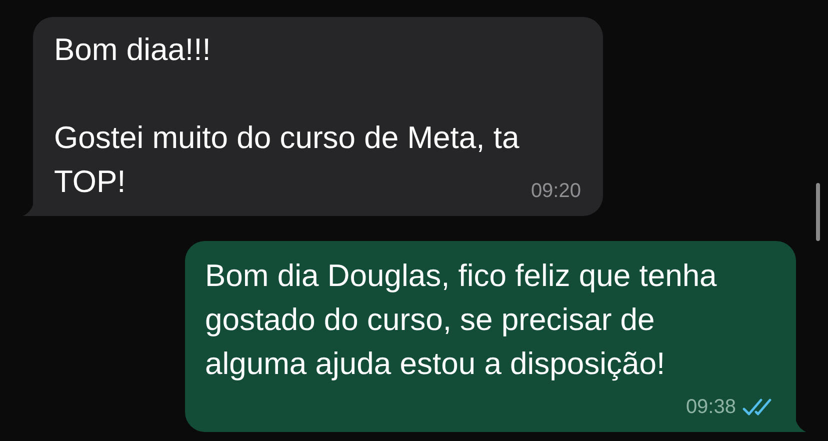 The image size is (828, 441). What do you see at coordinates (287, 160) in the screenshot?
I see `message-text: Gostei muito do curso de Meta, ta TOP!` at bounding box center [287, 160].